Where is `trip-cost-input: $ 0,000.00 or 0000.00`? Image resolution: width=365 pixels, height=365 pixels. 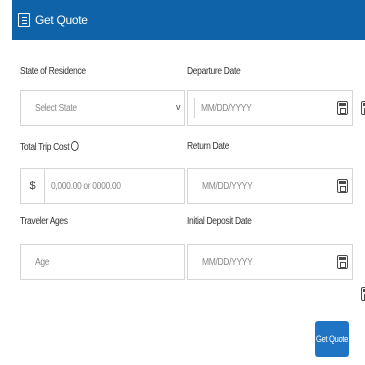 trip-cost-input: $ 0,000.00 or 0000.00 is located at coordinates (102, 186).